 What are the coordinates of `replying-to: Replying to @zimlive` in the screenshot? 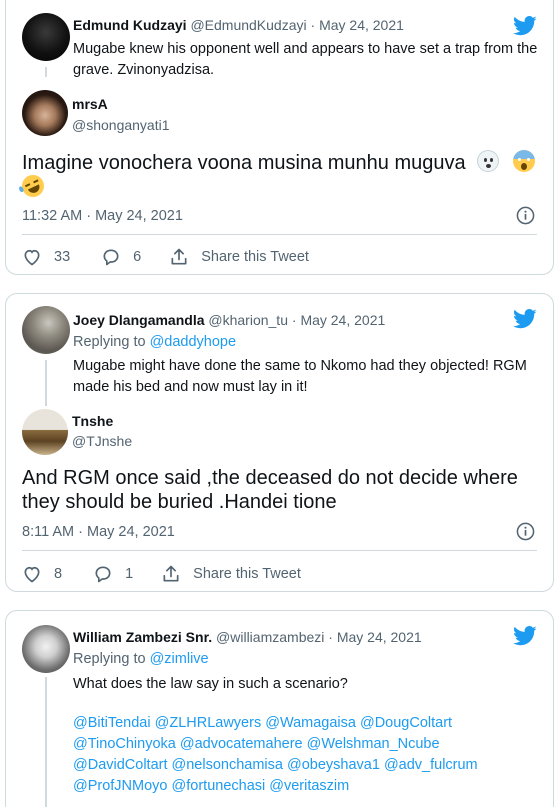 It's located at (141, 659).